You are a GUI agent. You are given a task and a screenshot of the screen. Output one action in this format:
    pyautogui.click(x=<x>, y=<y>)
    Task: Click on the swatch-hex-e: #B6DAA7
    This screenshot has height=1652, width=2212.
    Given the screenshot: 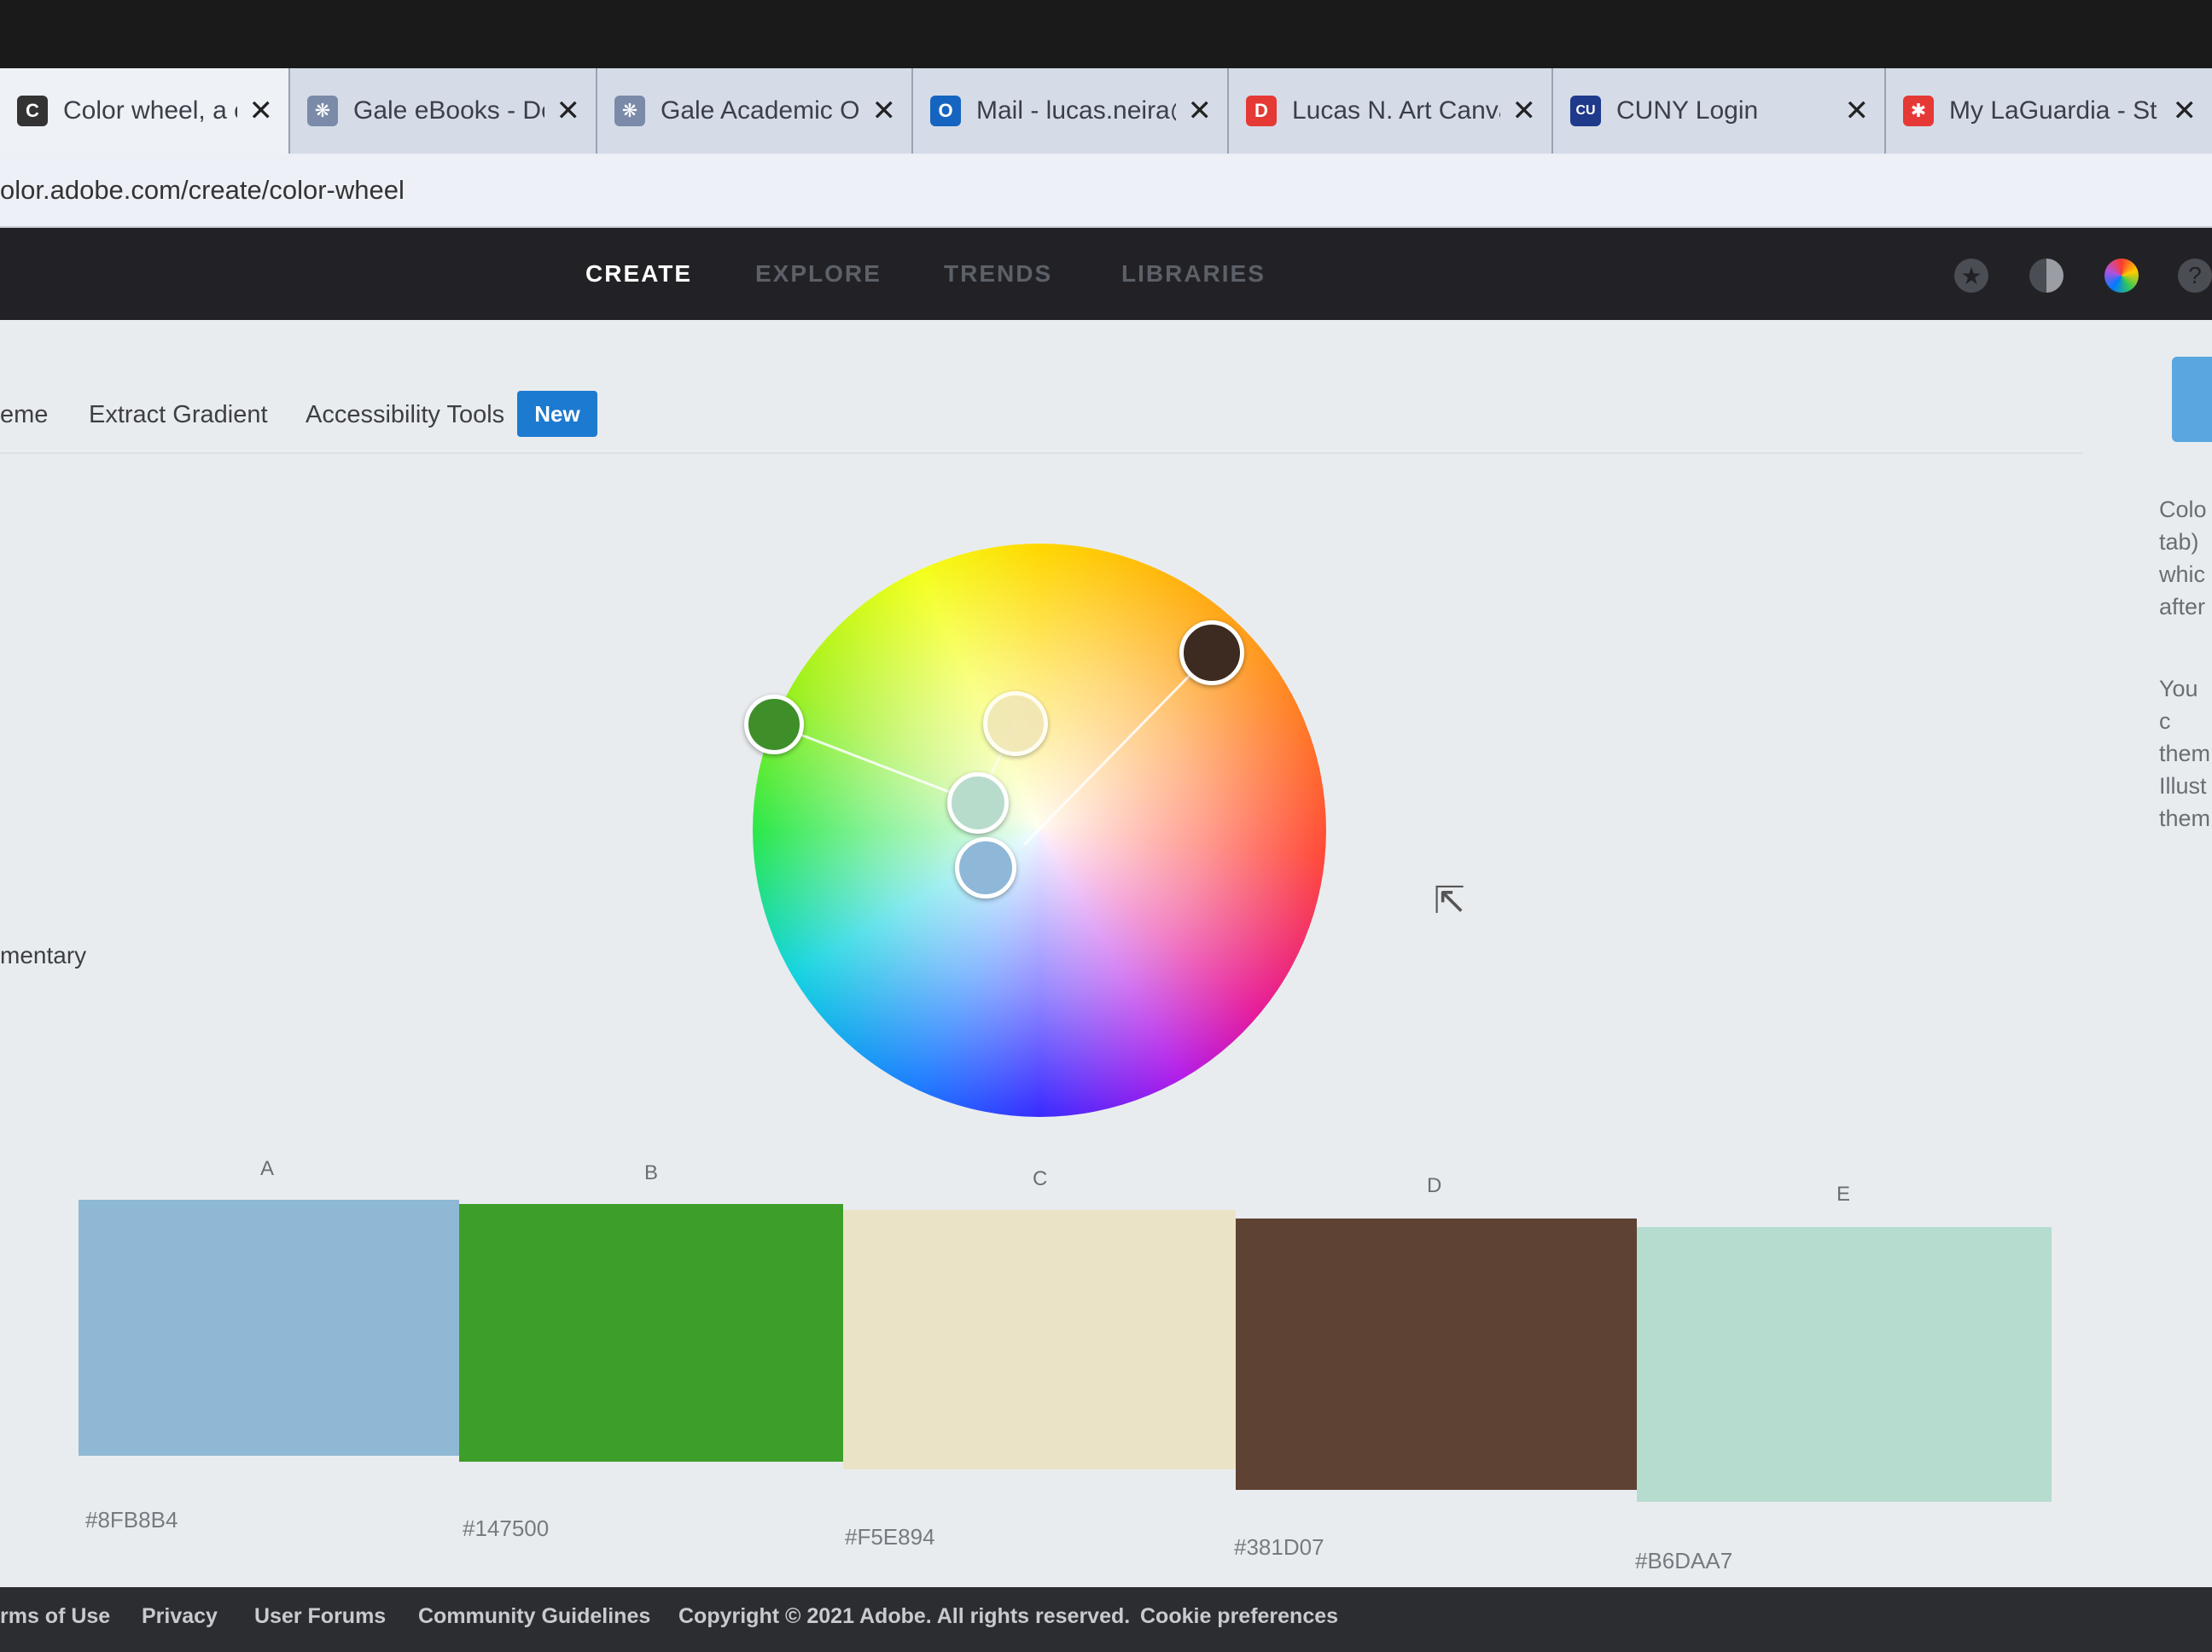 What is the action you would take?
    pyautogui.click(x=1683, y=1561)
    